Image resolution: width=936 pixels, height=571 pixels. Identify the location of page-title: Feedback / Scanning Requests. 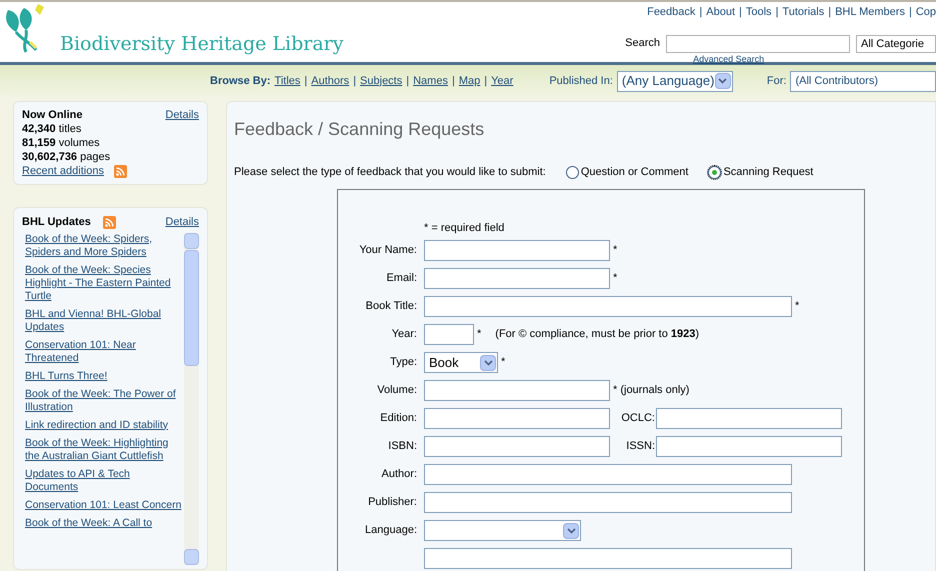
(360, 129).